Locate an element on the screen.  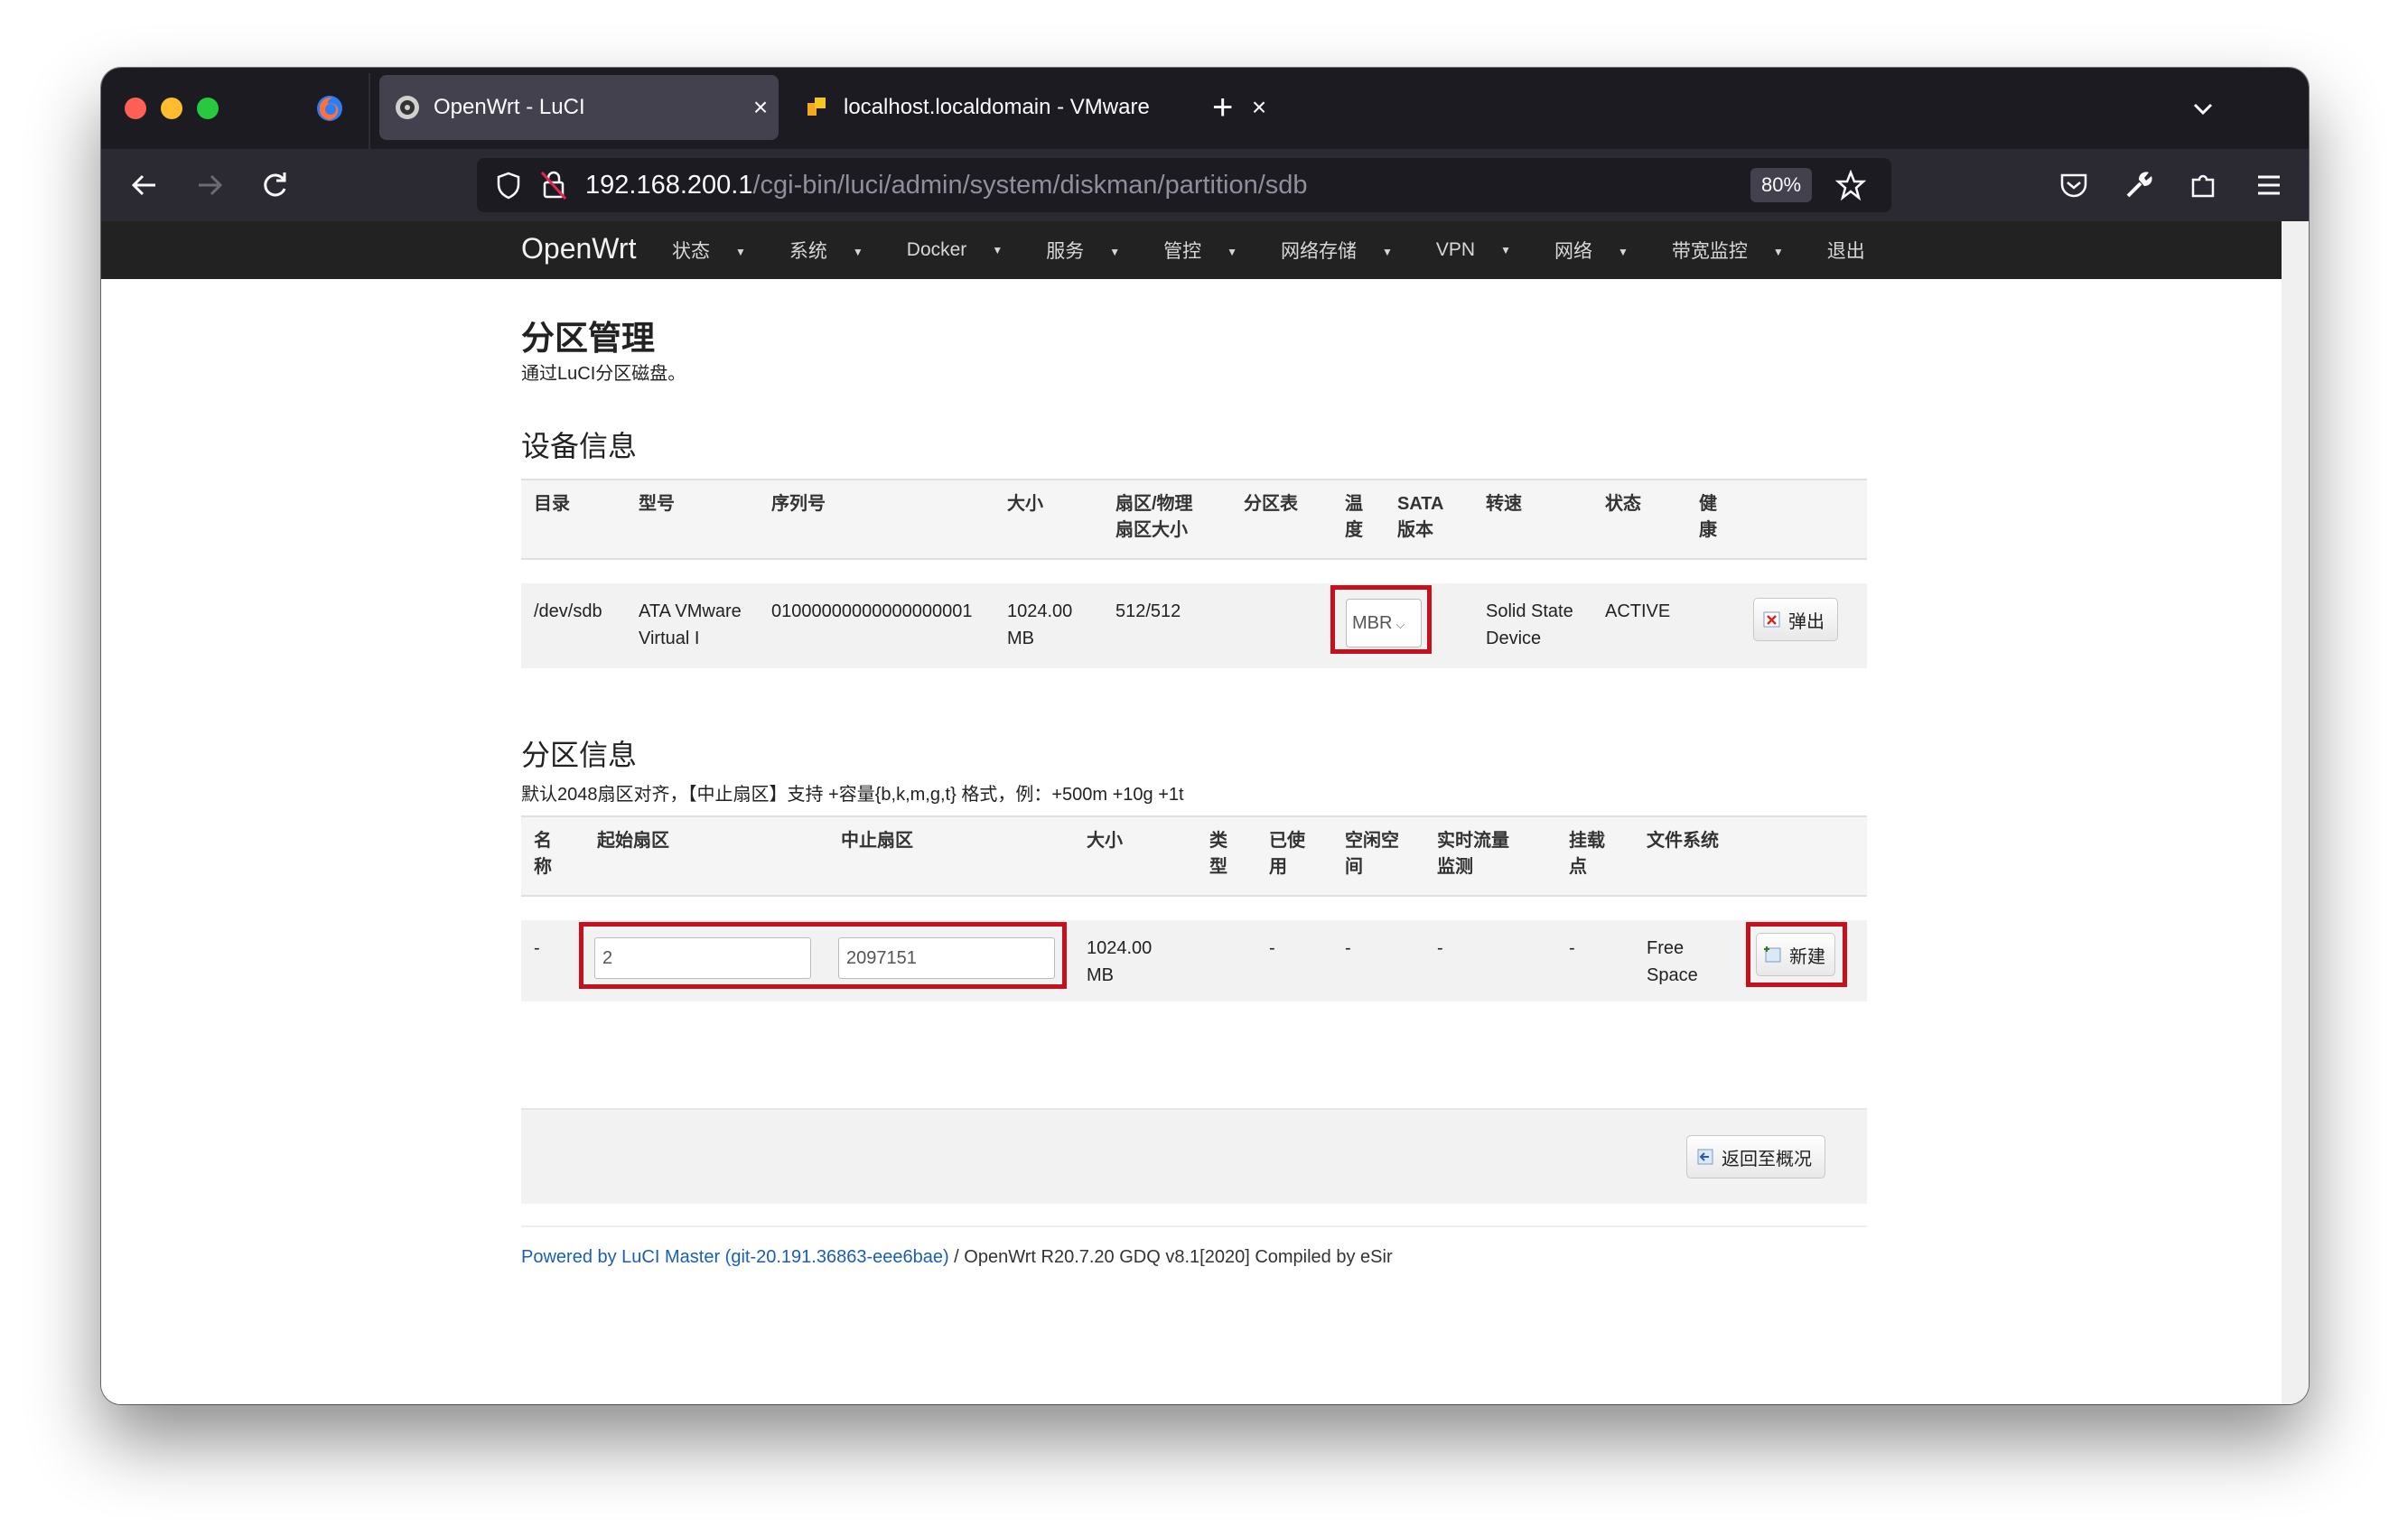
col-header: 文件系统 is located at coordinates (1683, 841).